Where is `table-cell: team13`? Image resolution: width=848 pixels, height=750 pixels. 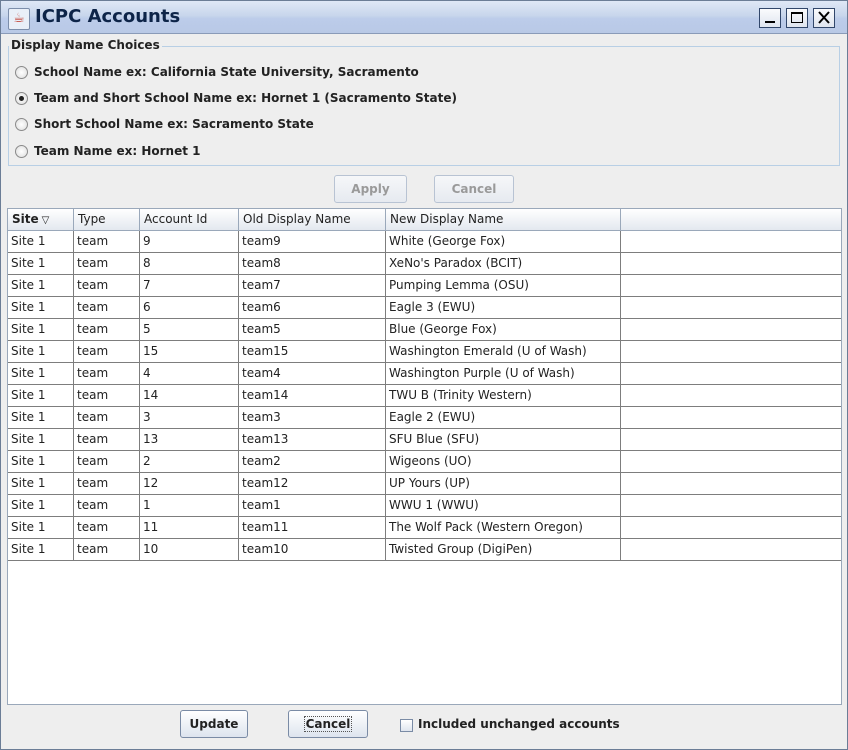 table-cell: team13 is located at coordinates (312, 439).